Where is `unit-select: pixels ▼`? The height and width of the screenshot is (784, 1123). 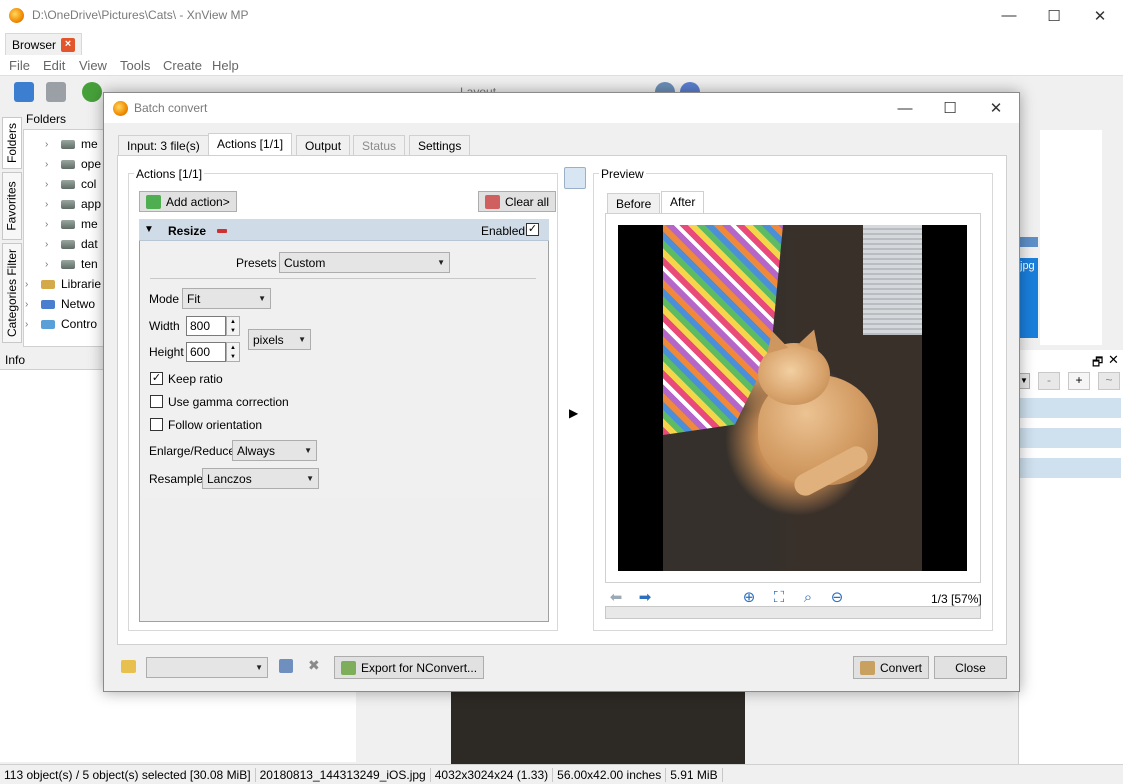
unit-select: pixels ▼ is located at coordinates (279, 339).